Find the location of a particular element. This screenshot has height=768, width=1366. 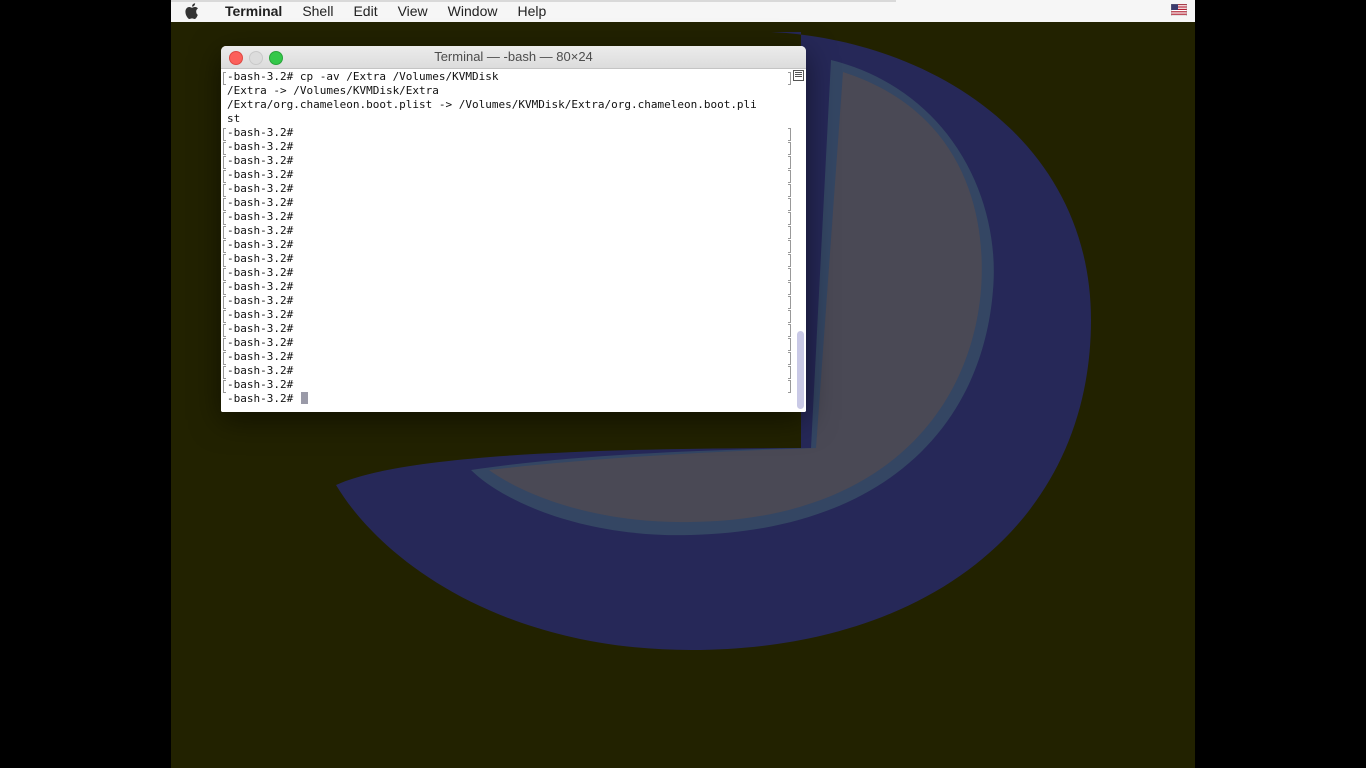

us-flag-icon is located at coordinates (1179, 10).